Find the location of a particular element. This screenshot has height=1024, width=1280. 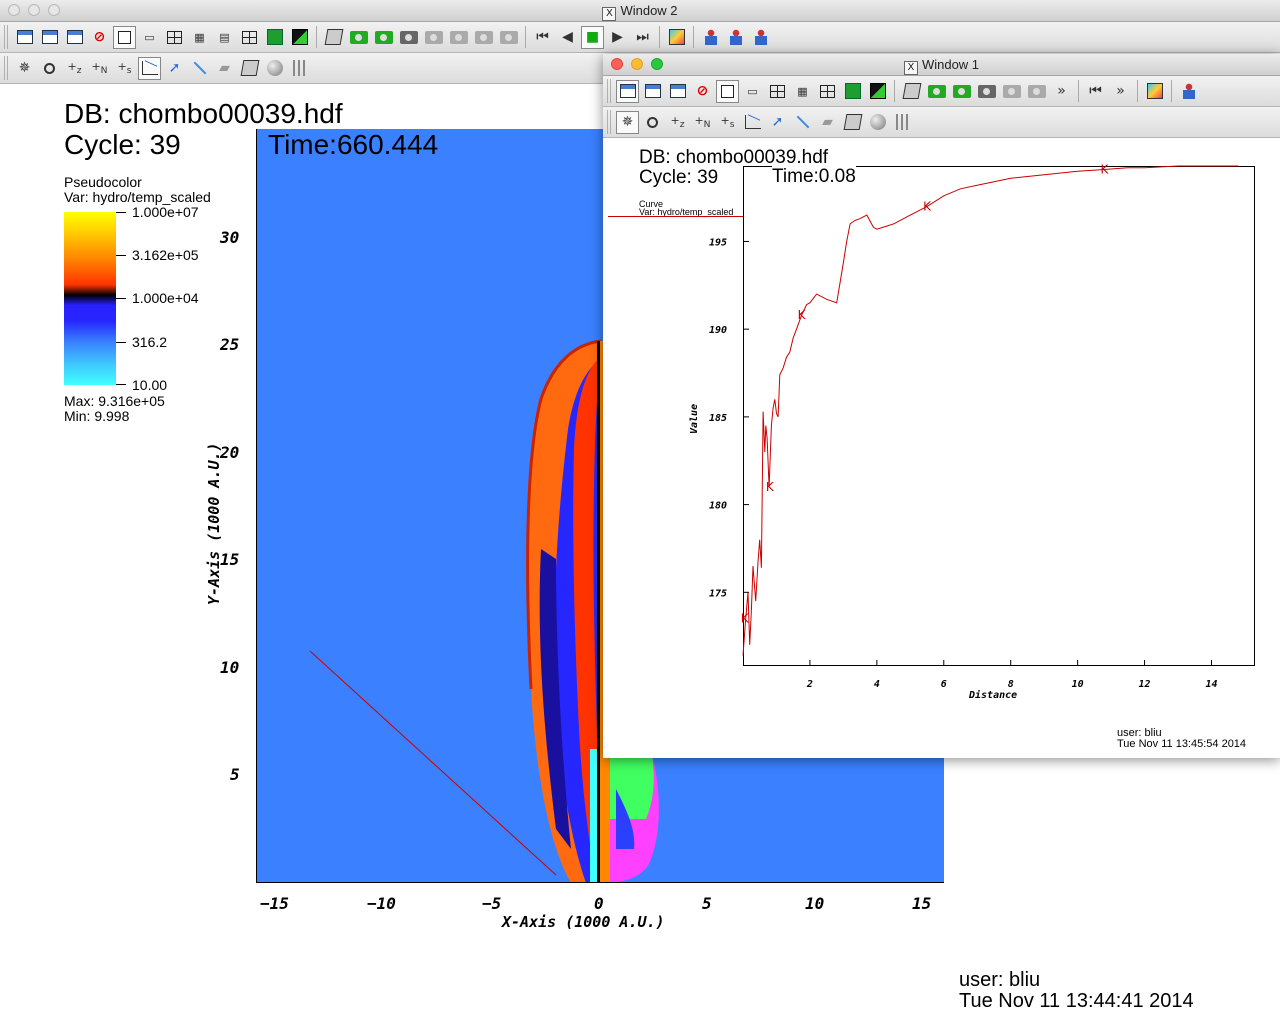

x-tick-label: 15 is located at coordinates (922, 903).